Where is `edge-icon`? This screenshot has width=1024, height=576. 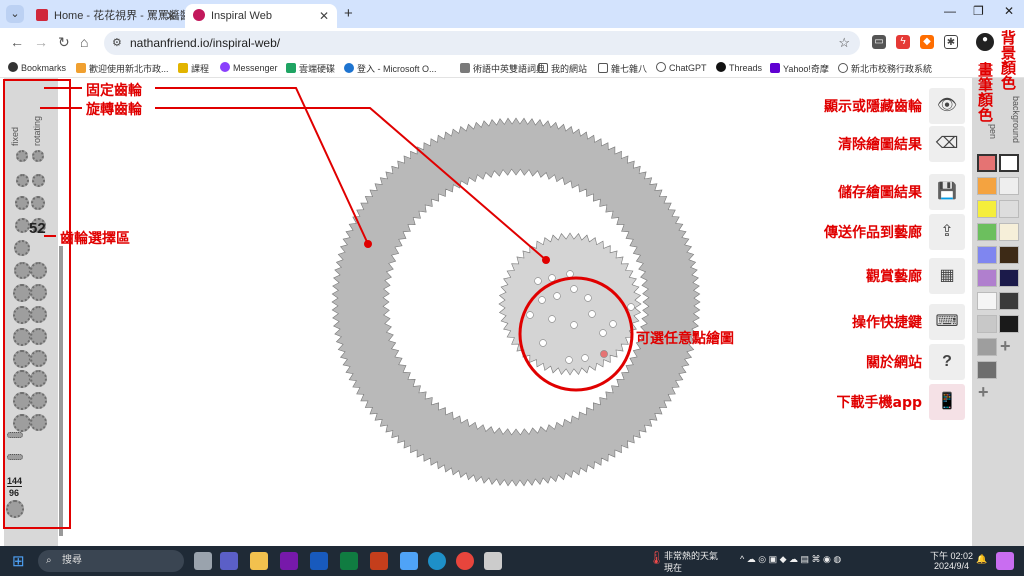
edge-icon is located at coordinates (437, 561).